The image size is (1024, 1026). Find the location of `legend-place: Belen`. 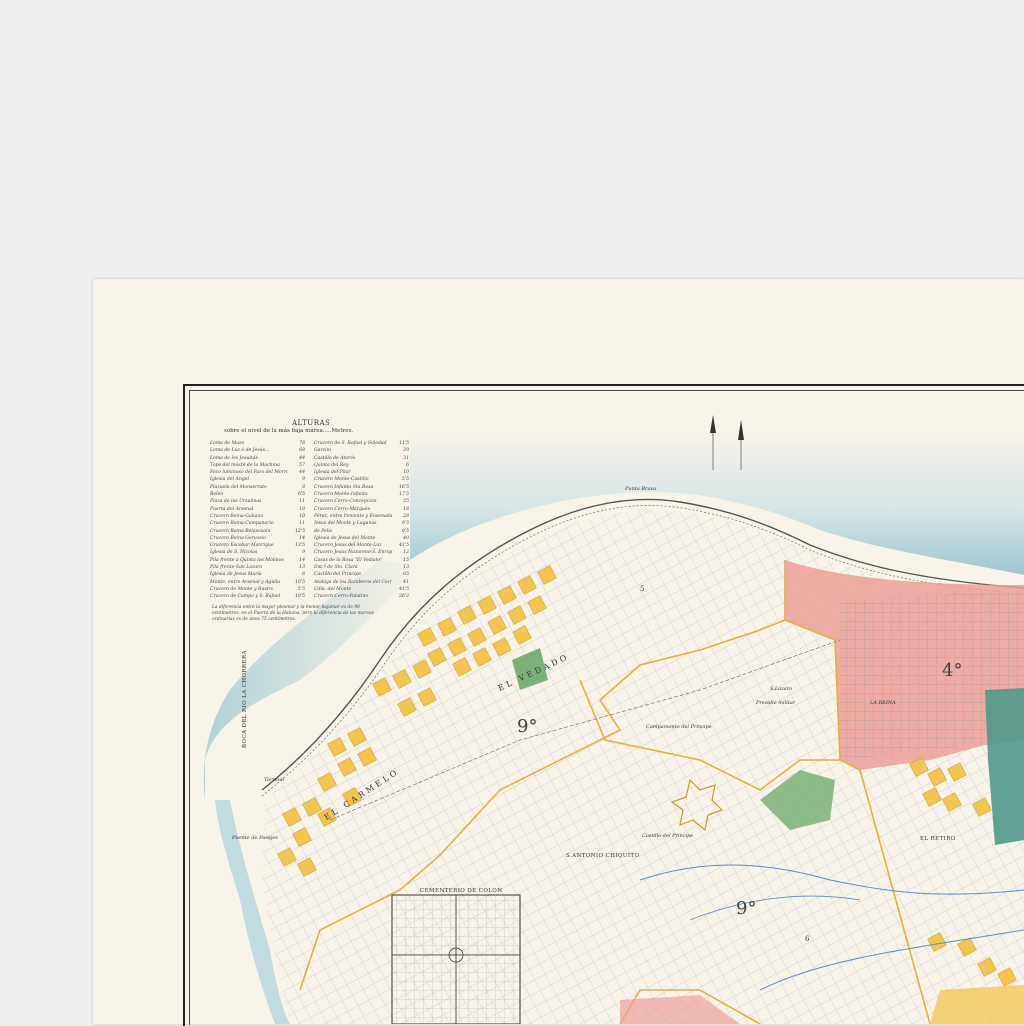

legend-place: Belen is located at coordinates (217, 495).